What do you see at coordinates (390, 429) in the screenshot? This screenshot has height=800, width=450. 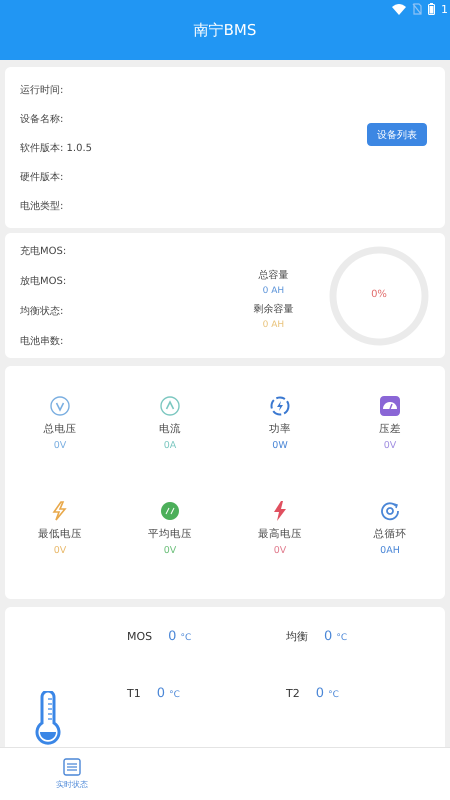 I see `metric-label: 压差` at bounding box center [390, 429].